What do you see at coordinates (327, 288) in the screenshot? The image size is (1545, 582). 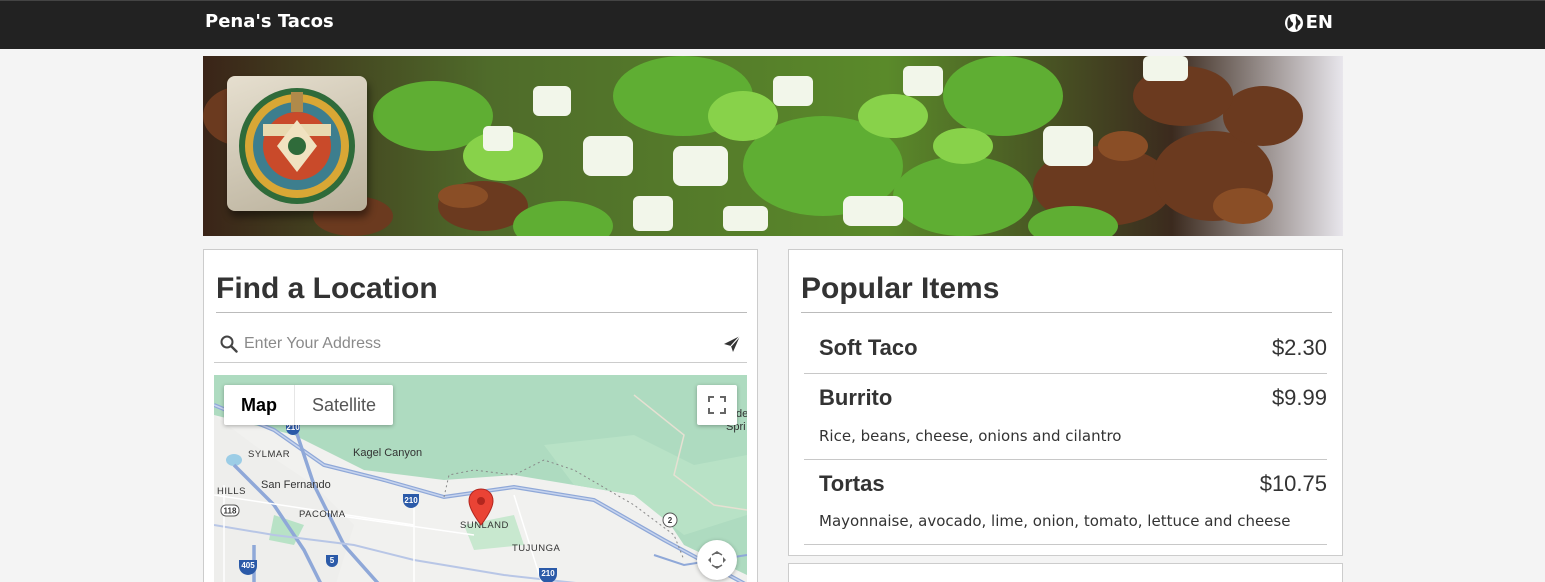 I see `find-location-title: Find a Location` at bounding box center [327, 288].